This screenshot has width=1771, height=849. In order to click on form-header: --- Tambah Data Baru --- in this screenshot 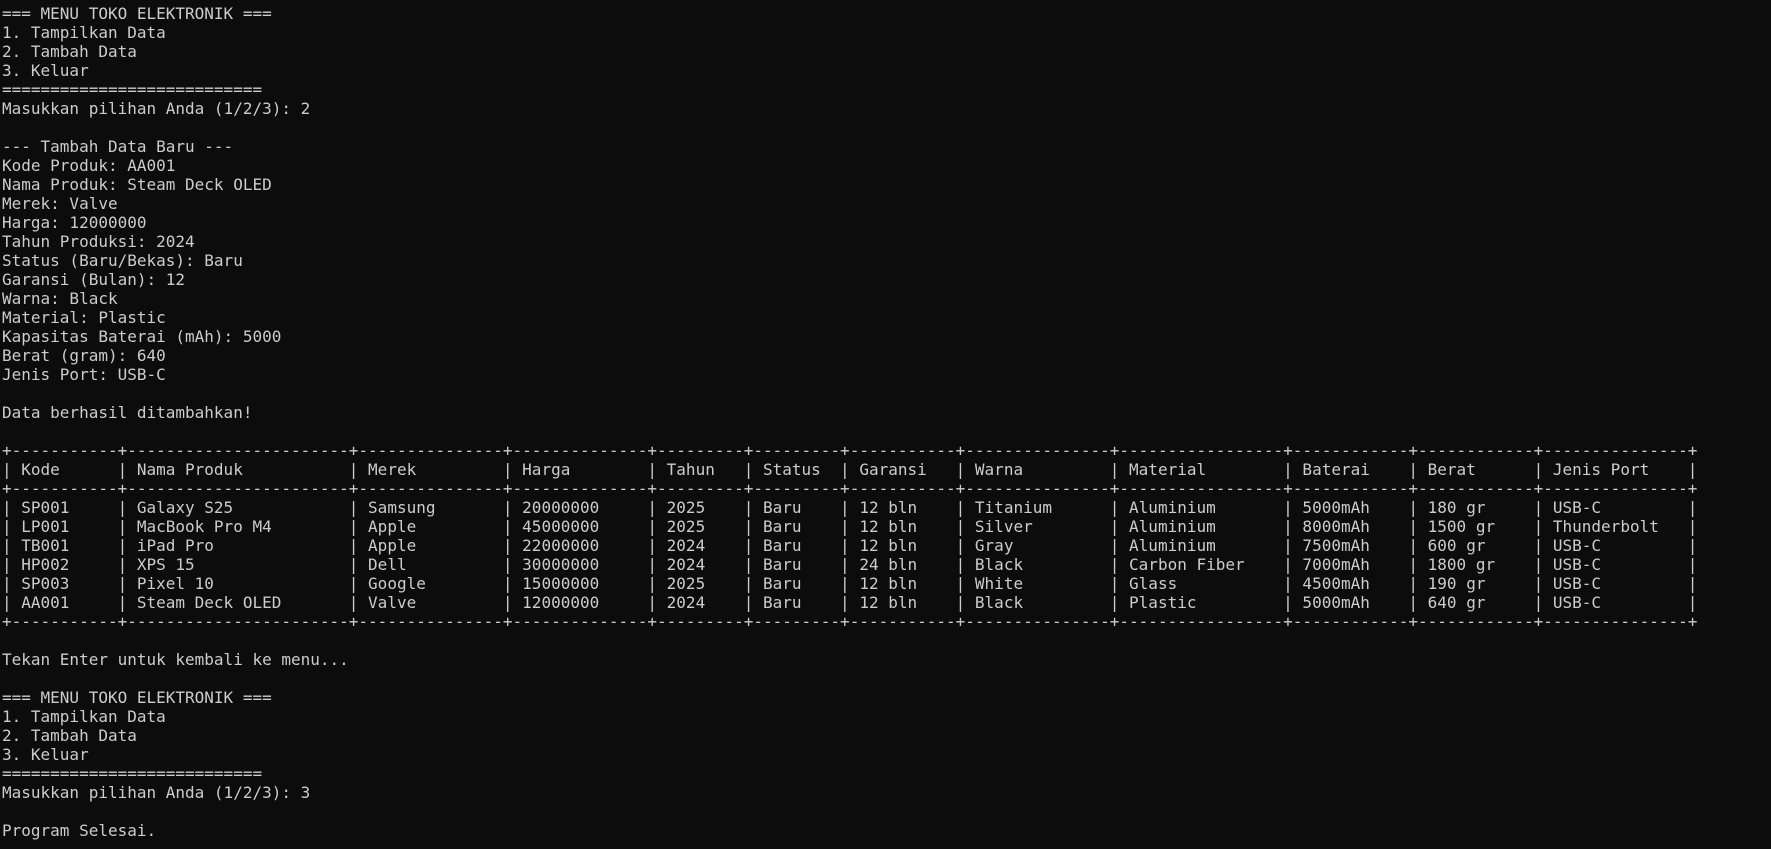, I will do `click(118, 146)`.